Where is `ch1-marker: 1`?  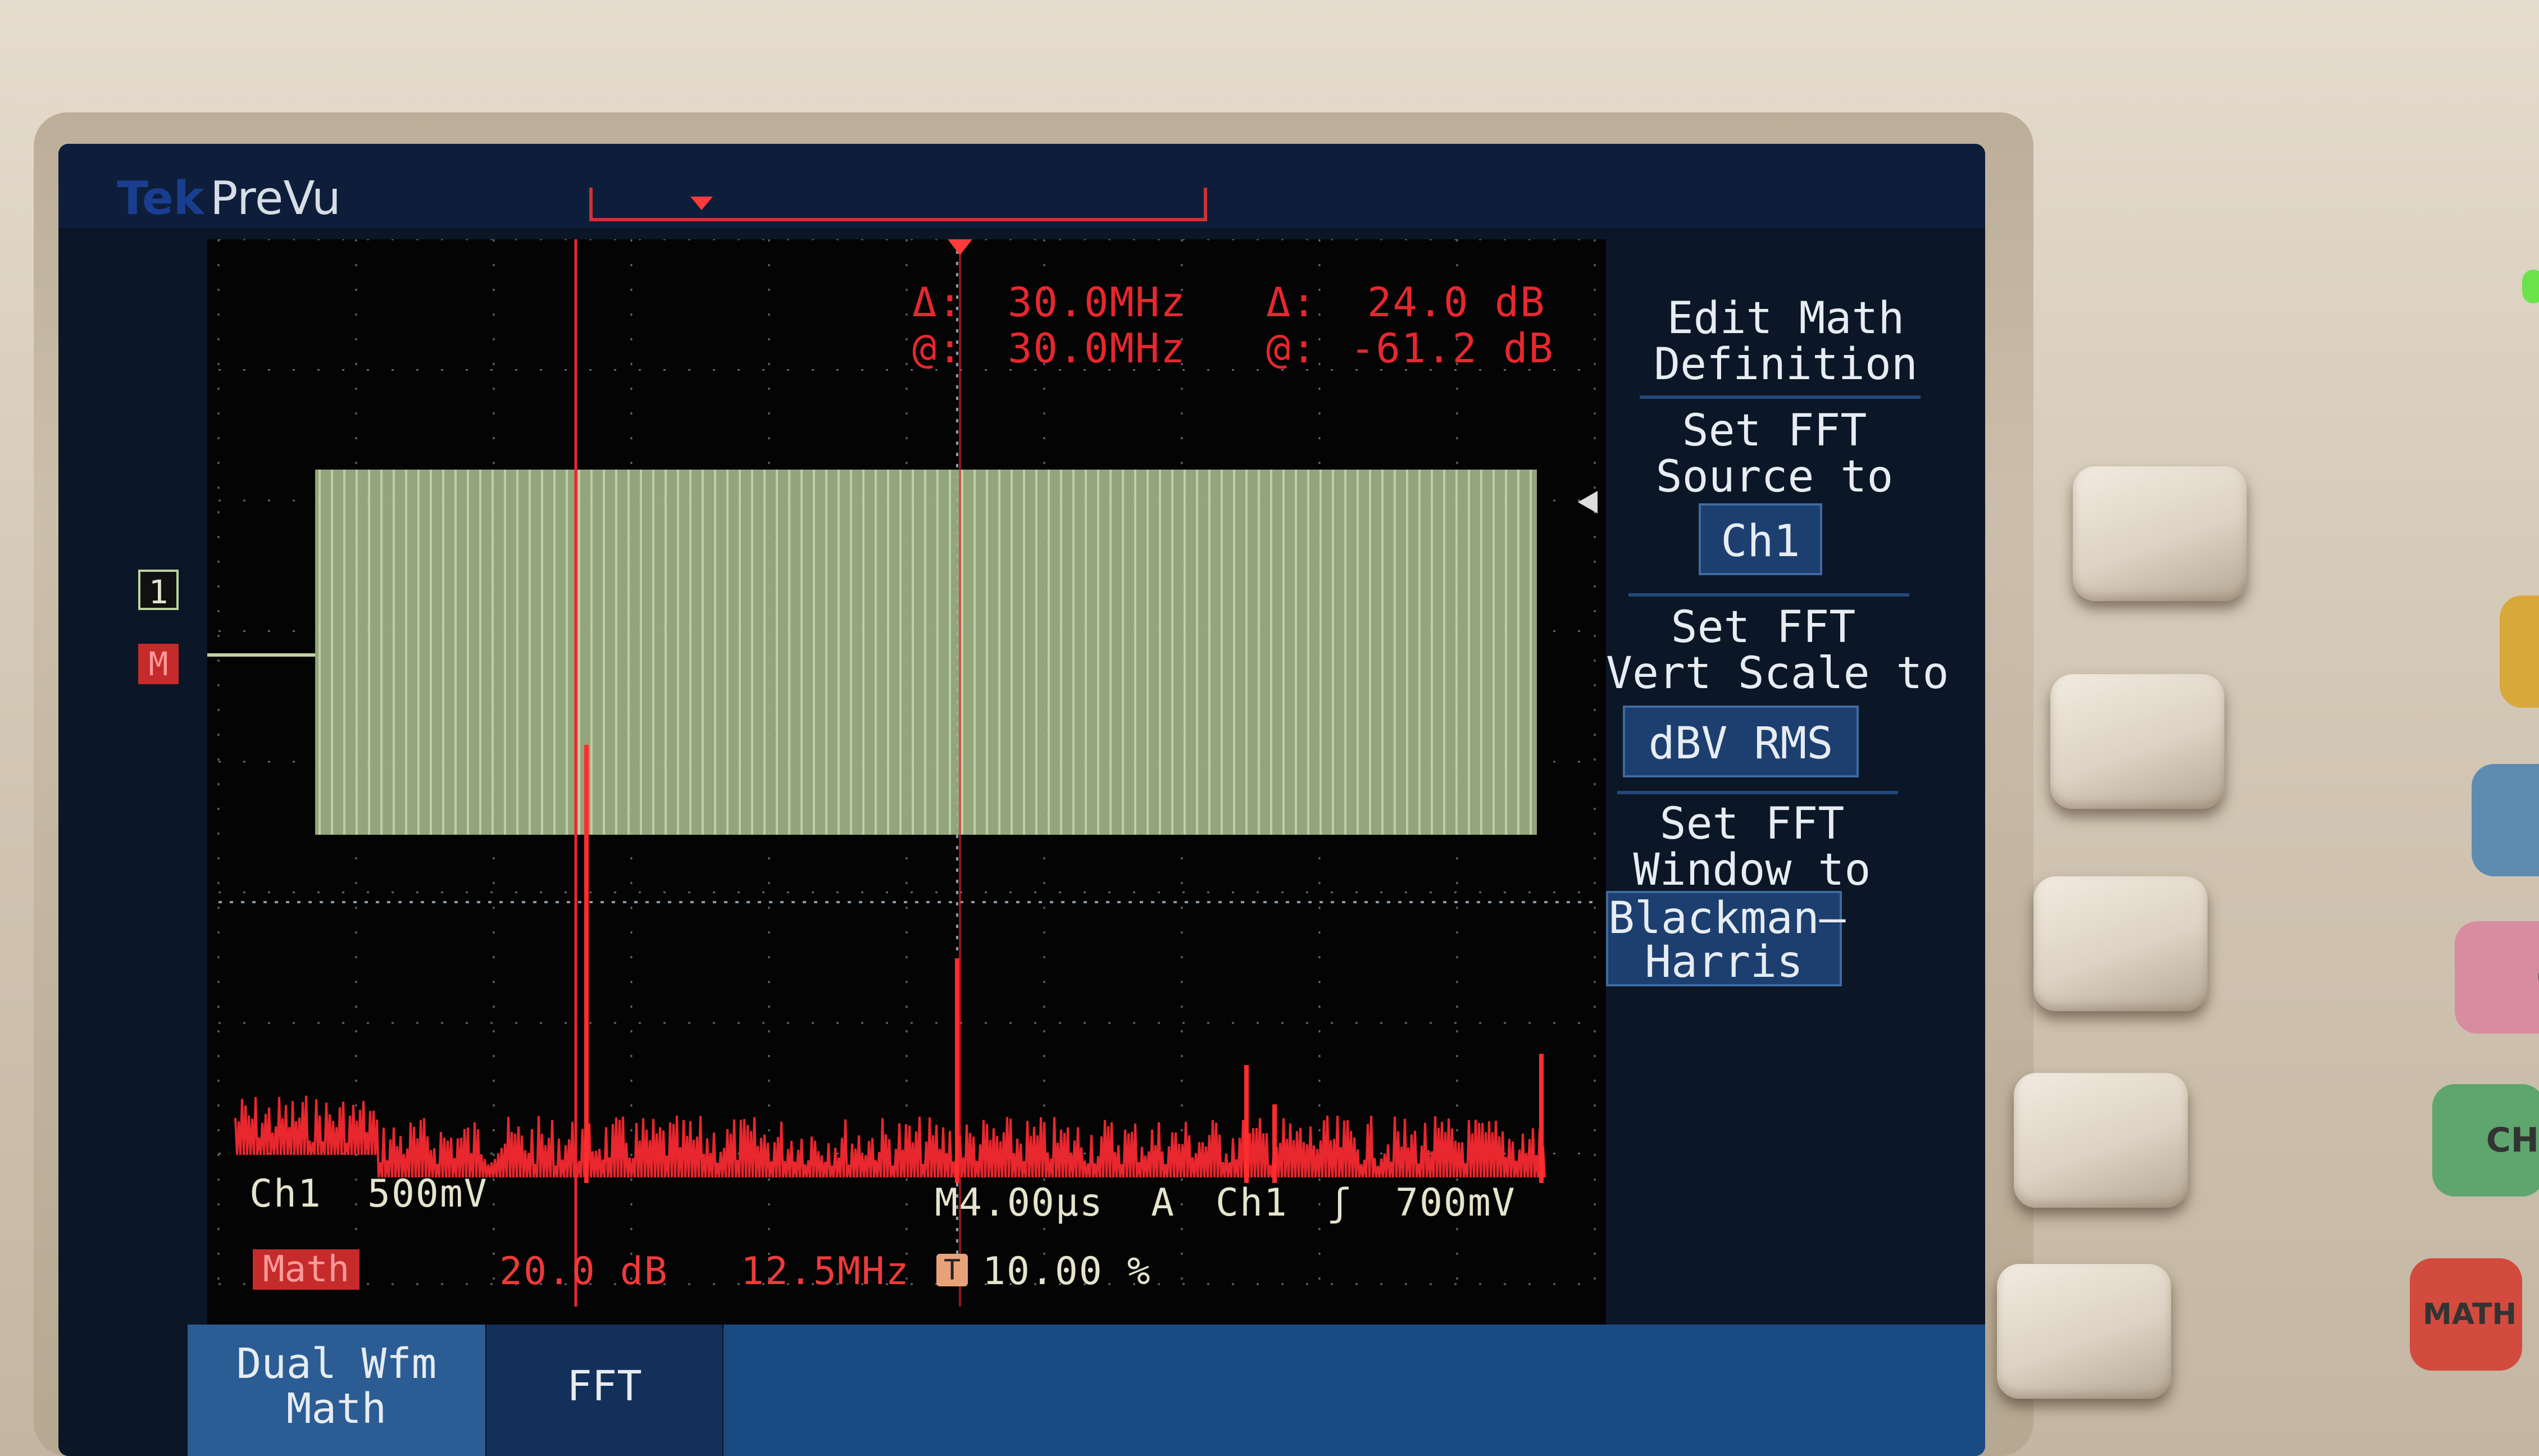 ch1-marker: 1 is located at coordinates (159, 590).